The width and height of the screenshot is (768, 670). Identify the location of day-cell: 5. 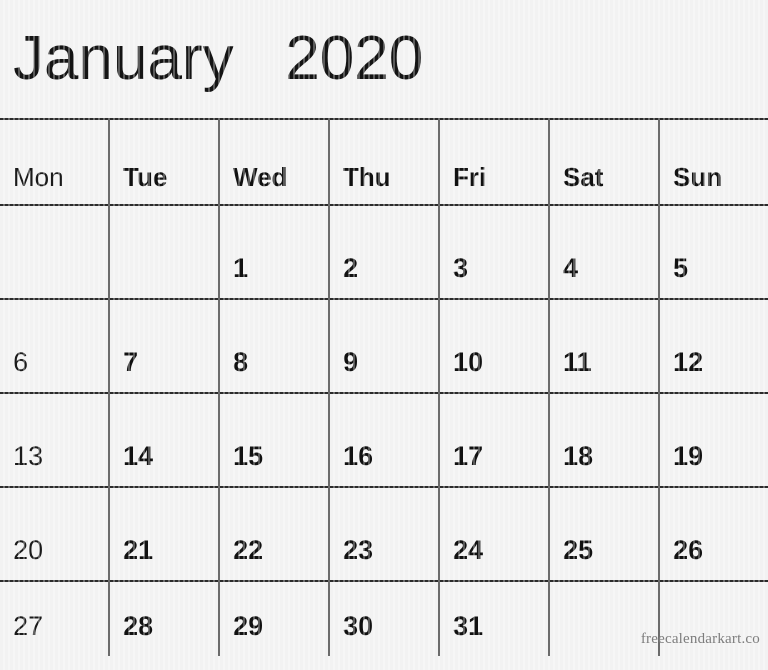
(714, 251).